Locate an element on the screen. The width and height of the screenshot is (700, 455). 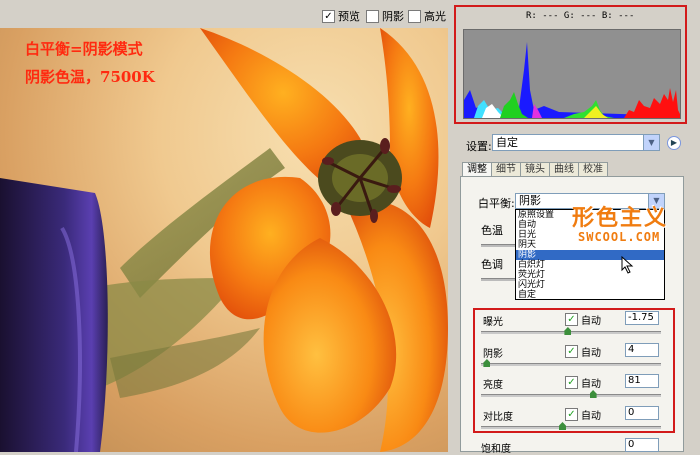
brightness-slider-track is located at coordinates (571, 395).